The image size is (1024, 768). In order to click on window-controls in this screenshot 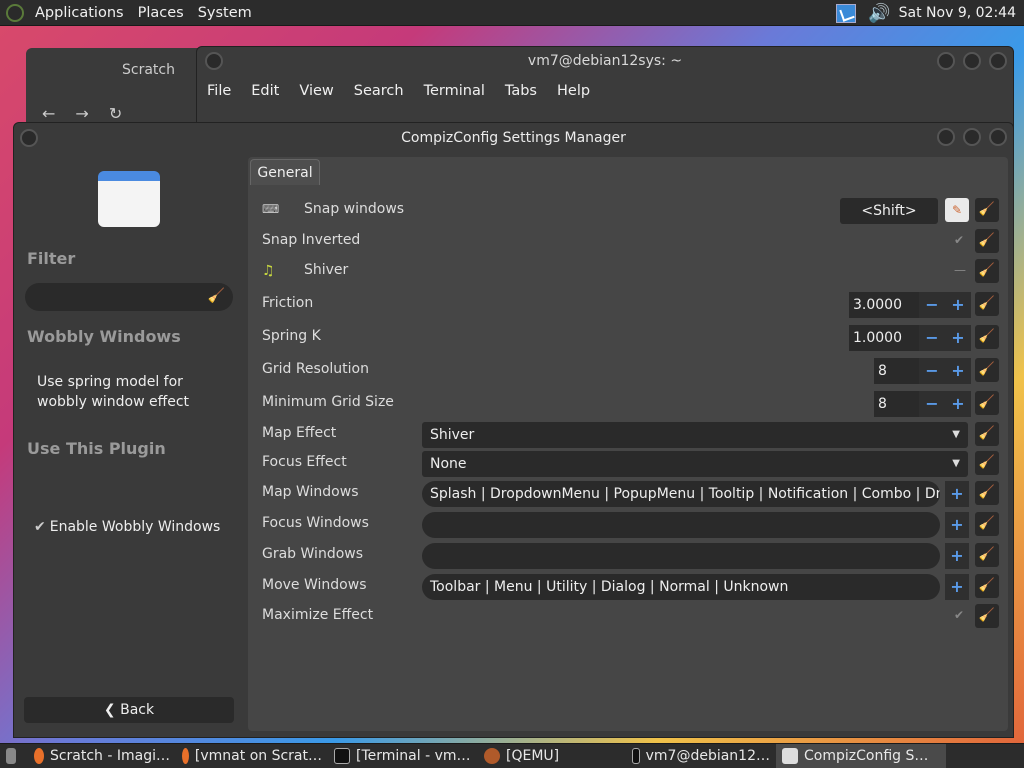, I will do `click(972, 137)`.